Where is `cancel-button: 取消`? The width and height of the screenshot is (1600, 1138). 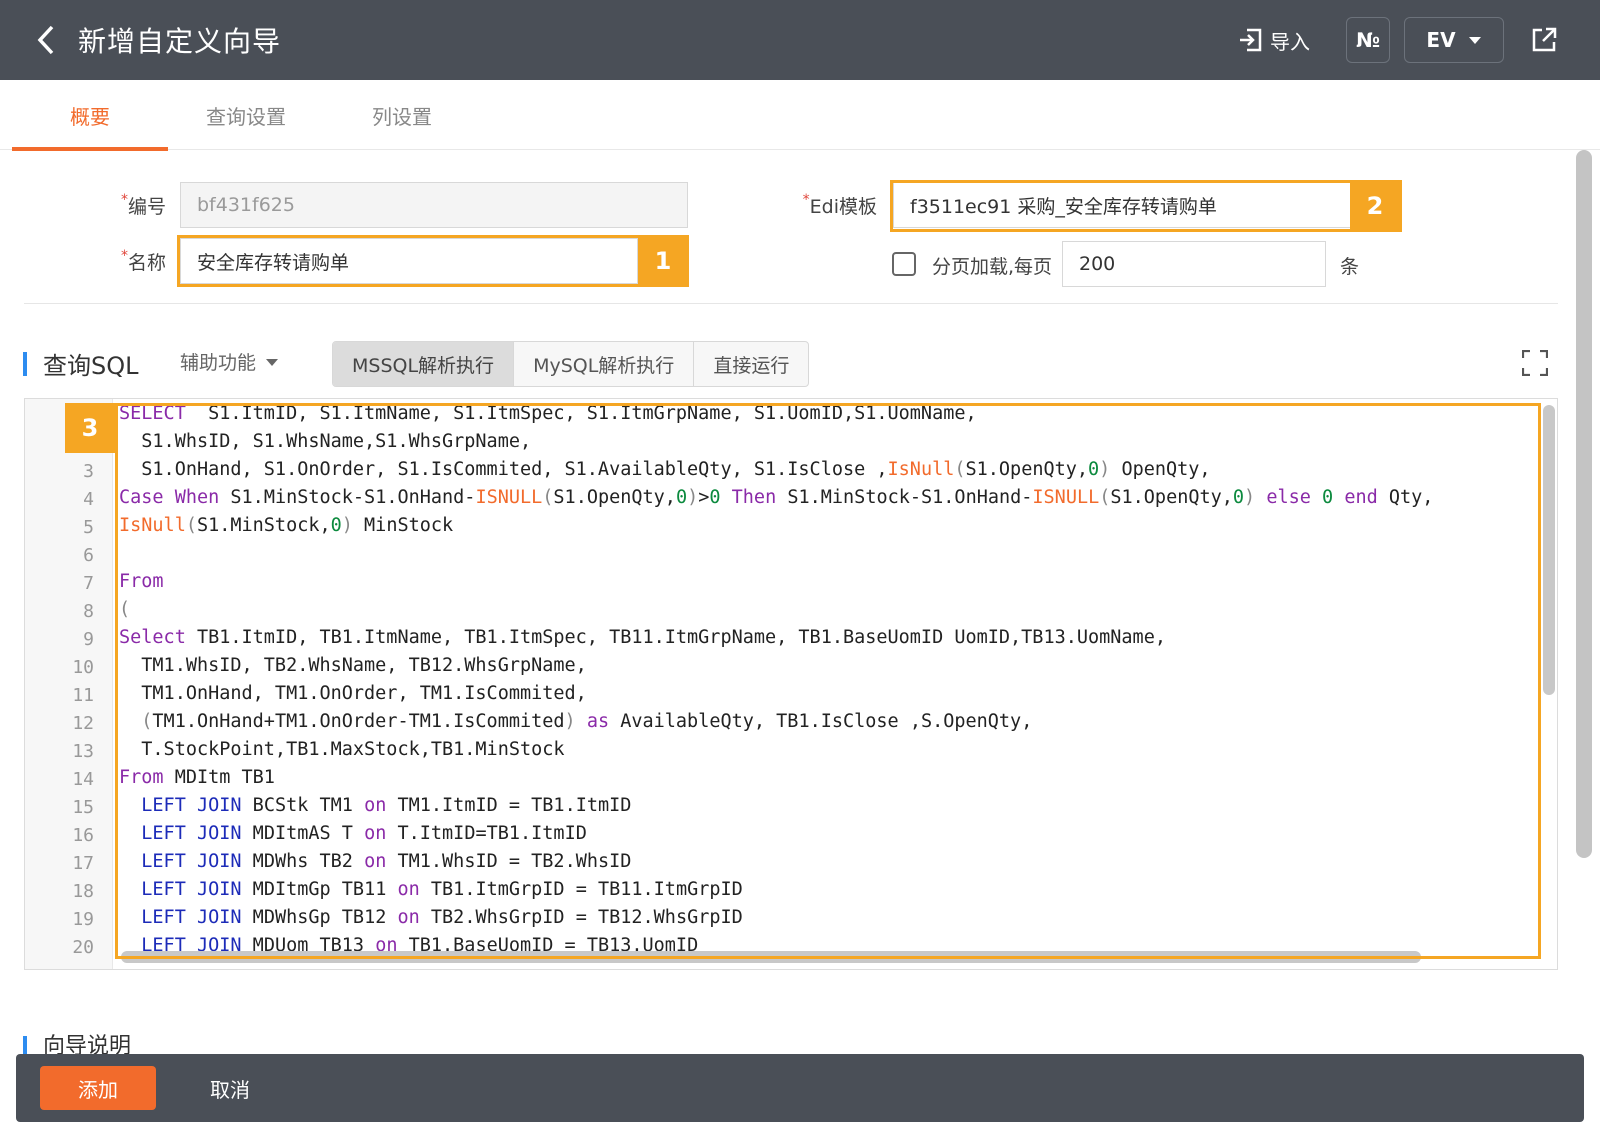
cancel-button: 取消 is located at coordinates (230, 1088).